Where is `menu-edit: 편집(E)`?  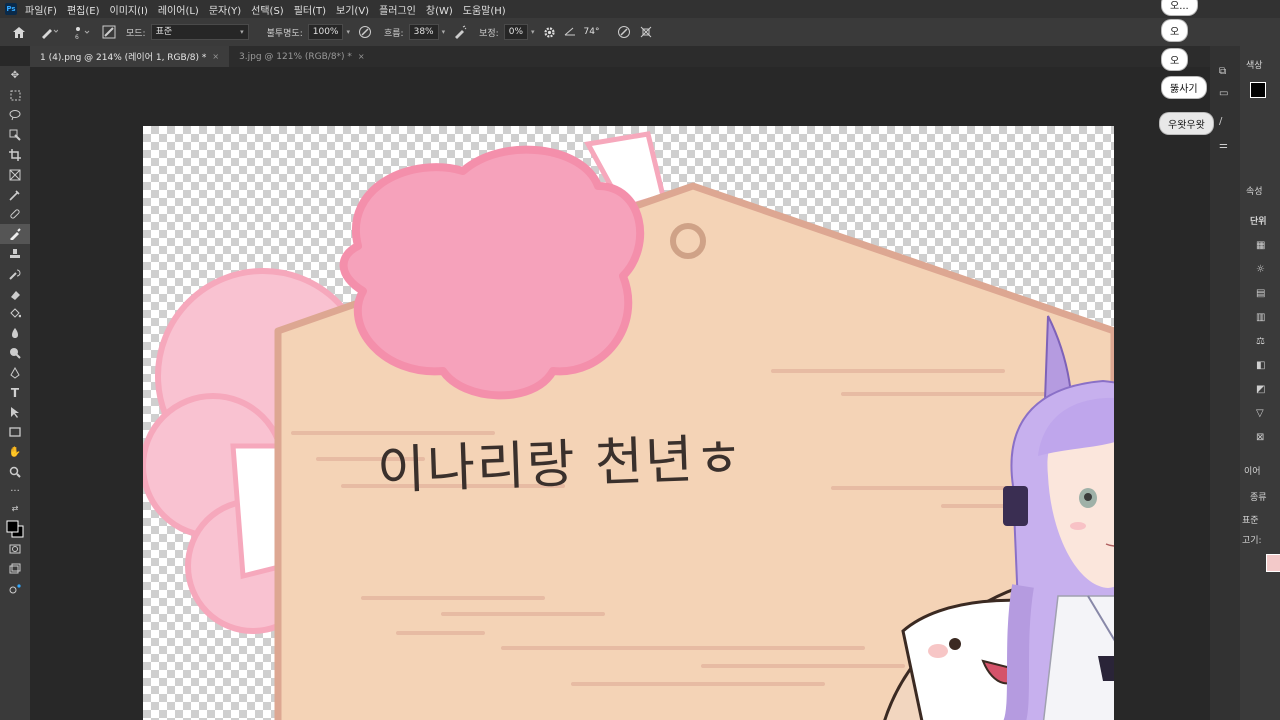 menu-edit: 편집(E) is located at coordinates (83, 9).